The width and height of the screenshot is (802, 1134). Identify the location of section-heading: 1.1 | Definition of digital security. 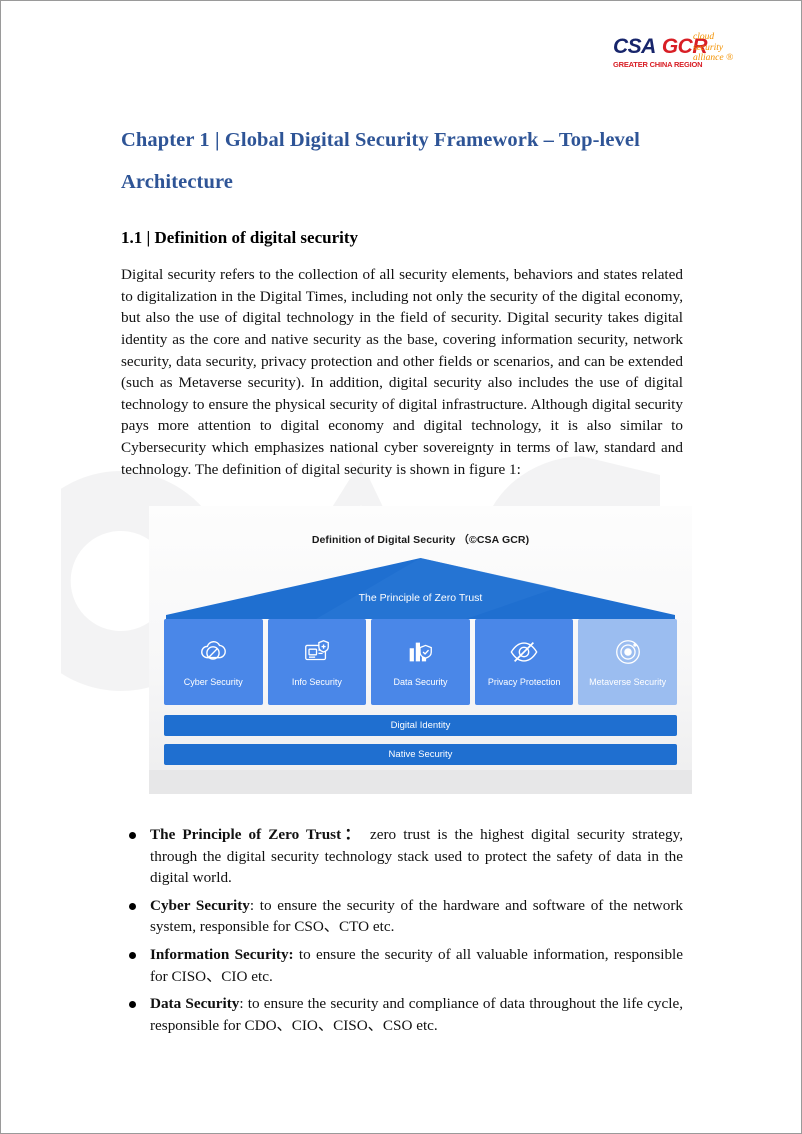
(240, 238).